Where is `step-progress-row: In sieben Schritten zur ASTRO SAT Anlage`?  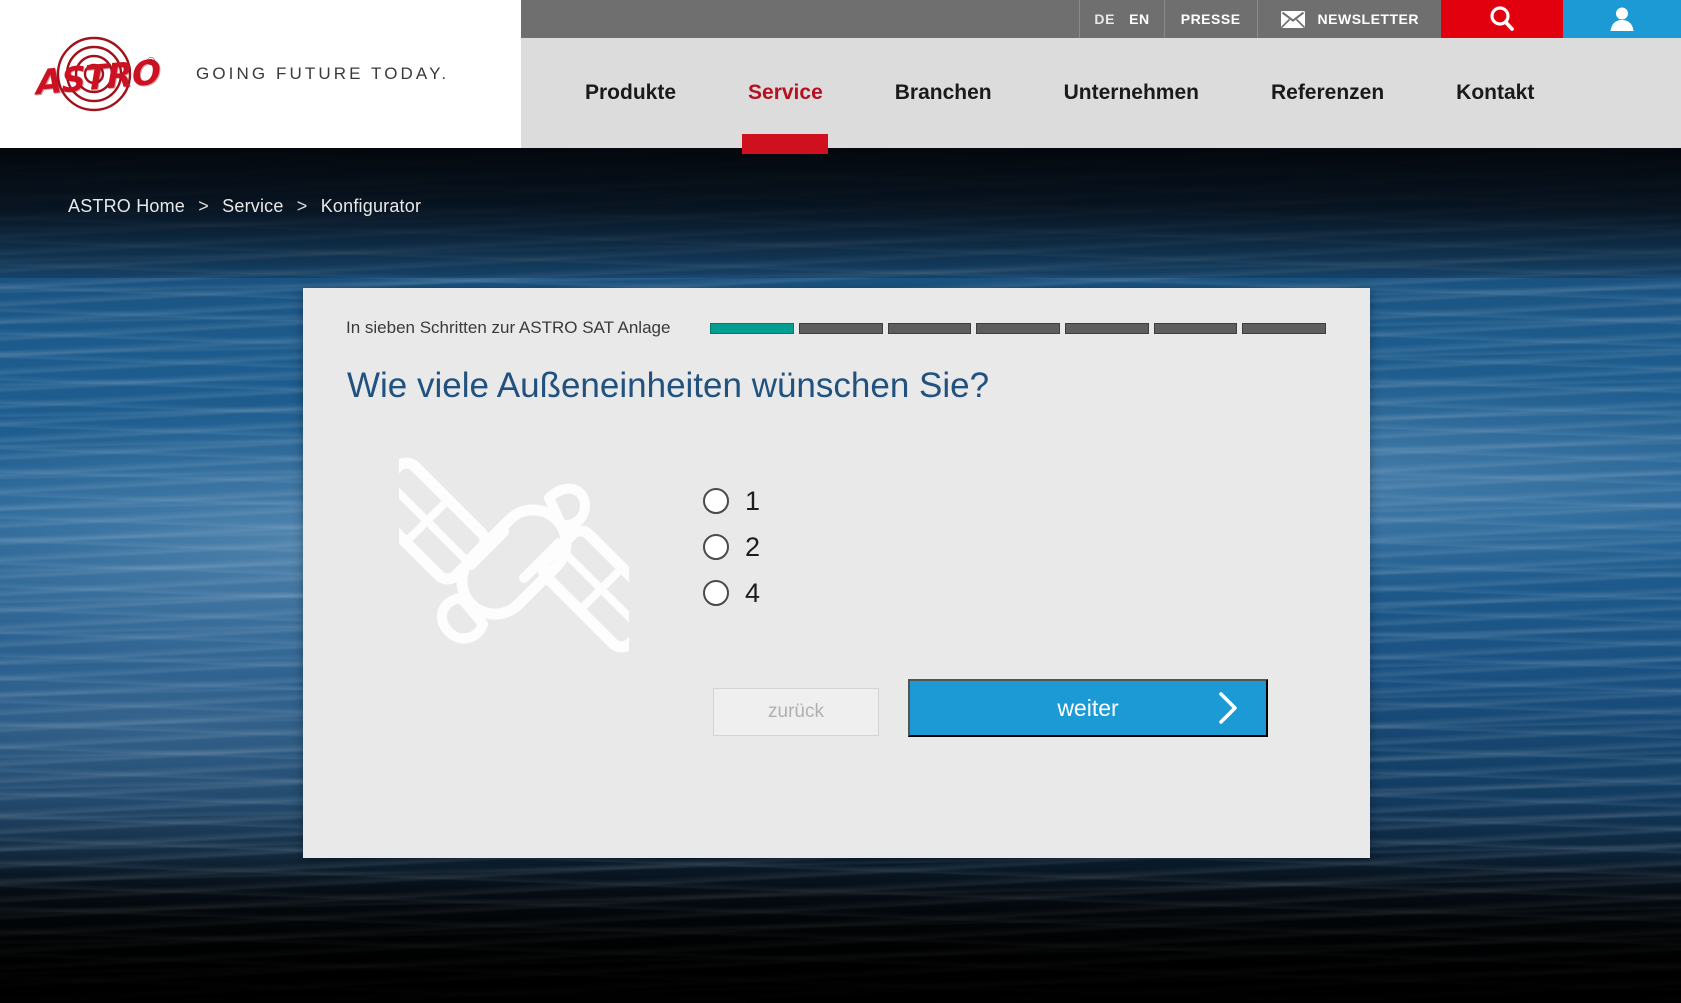
step-progress-row: In sieben Schritten zur ASTRO SAT Anlage is located at coordinates (836, 328).